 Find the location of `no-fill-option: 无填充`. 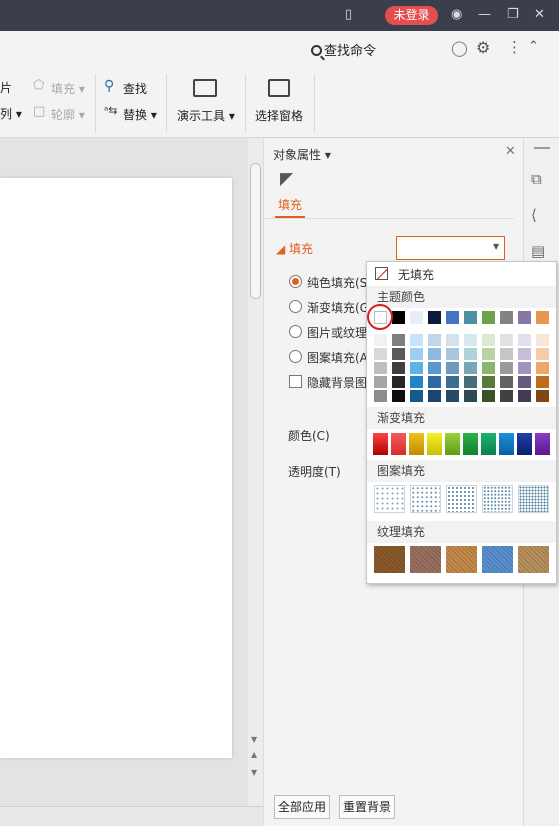

no-fill-option: 无填充 is located at coordinates (416, 274).